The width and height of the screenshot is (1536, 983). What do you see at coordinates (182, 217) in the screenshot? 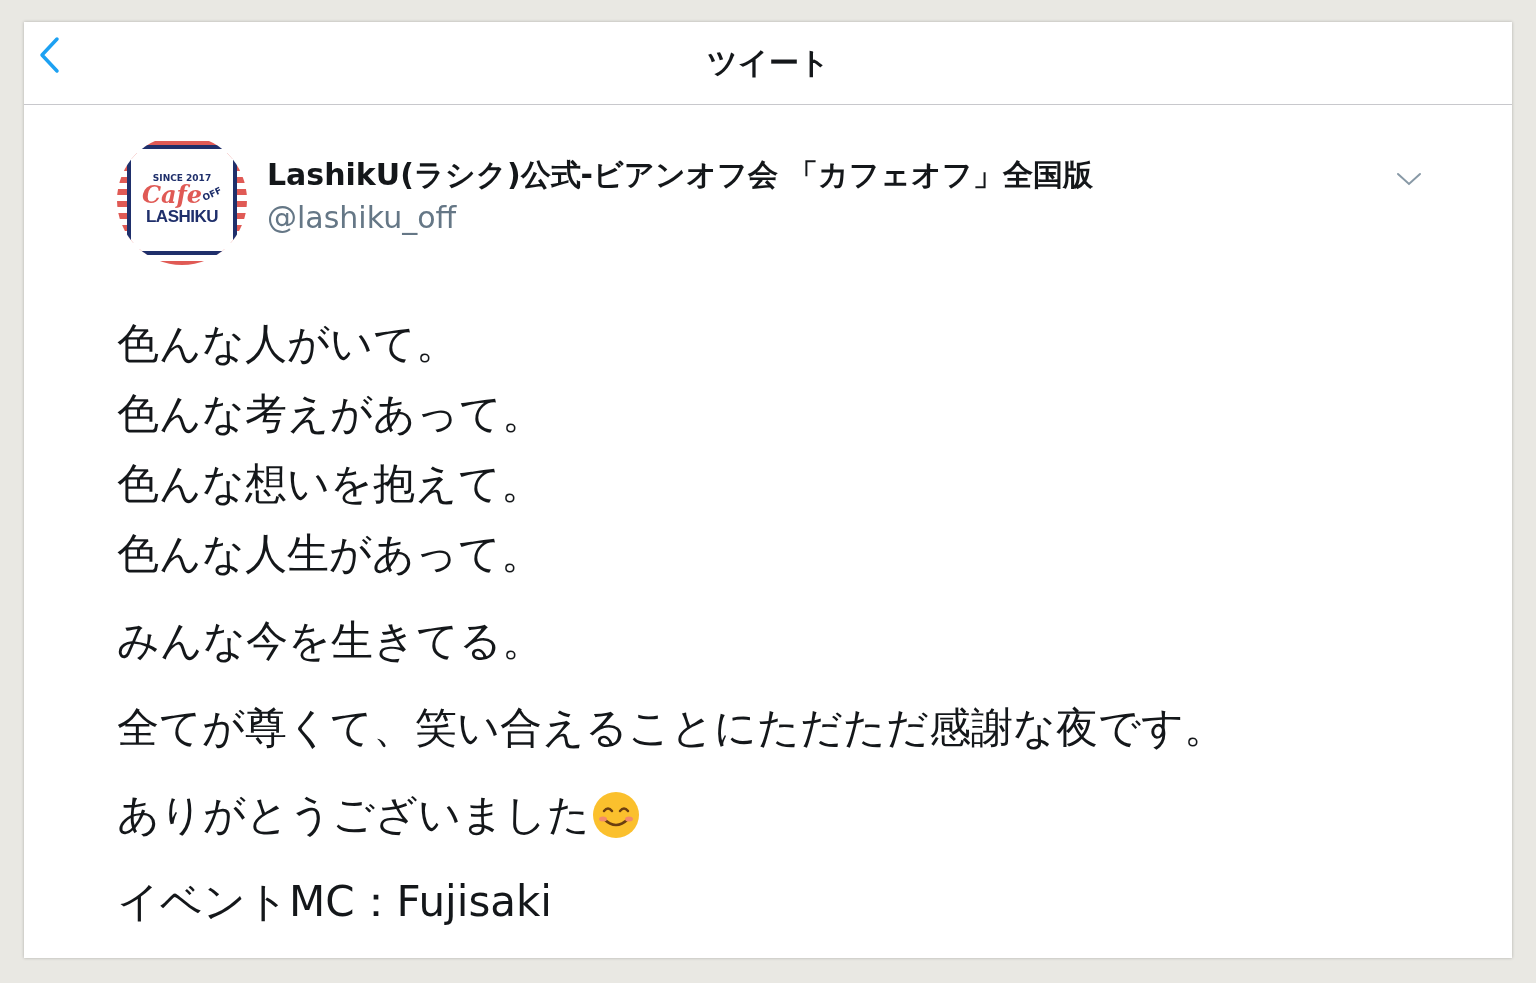
I see `logo-brand: LASHIKU` at bounding box center [182, 217].